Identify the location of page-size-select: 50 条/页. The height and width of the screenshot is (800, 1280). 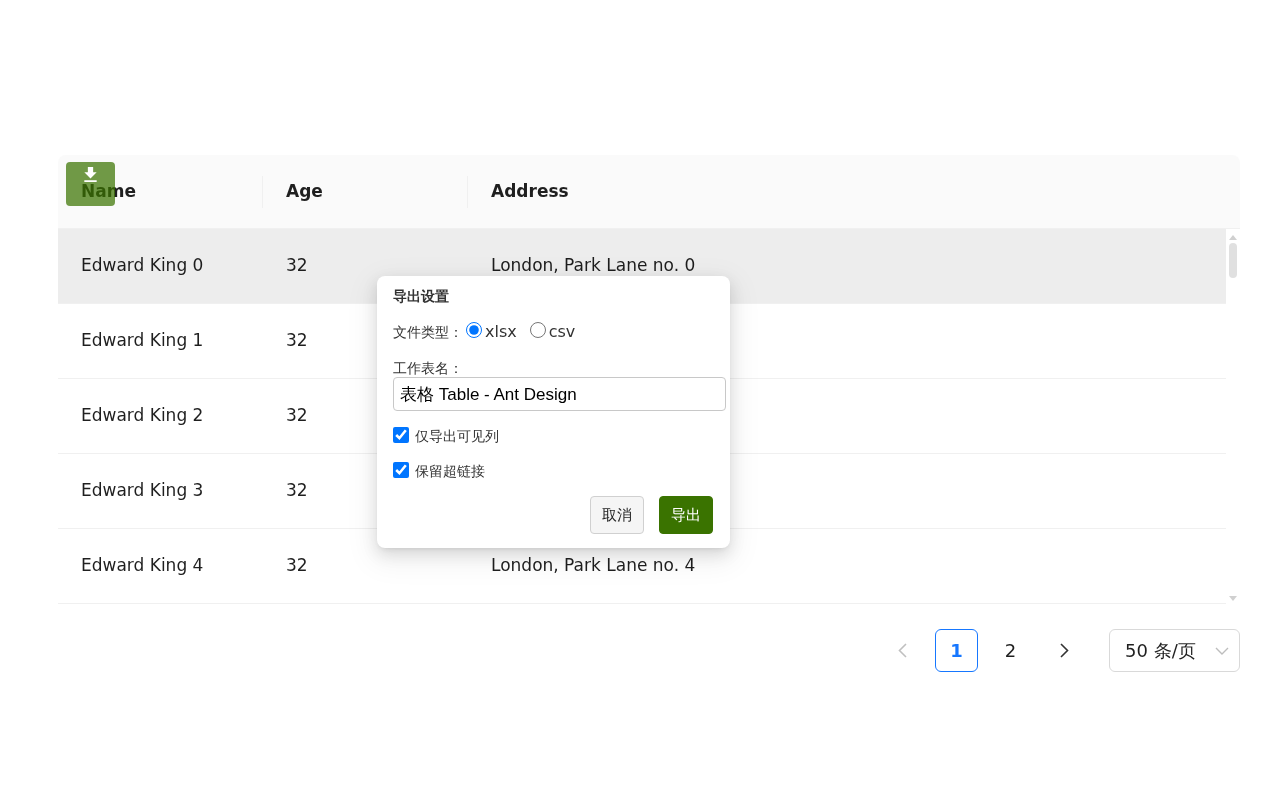
(1174, 650).